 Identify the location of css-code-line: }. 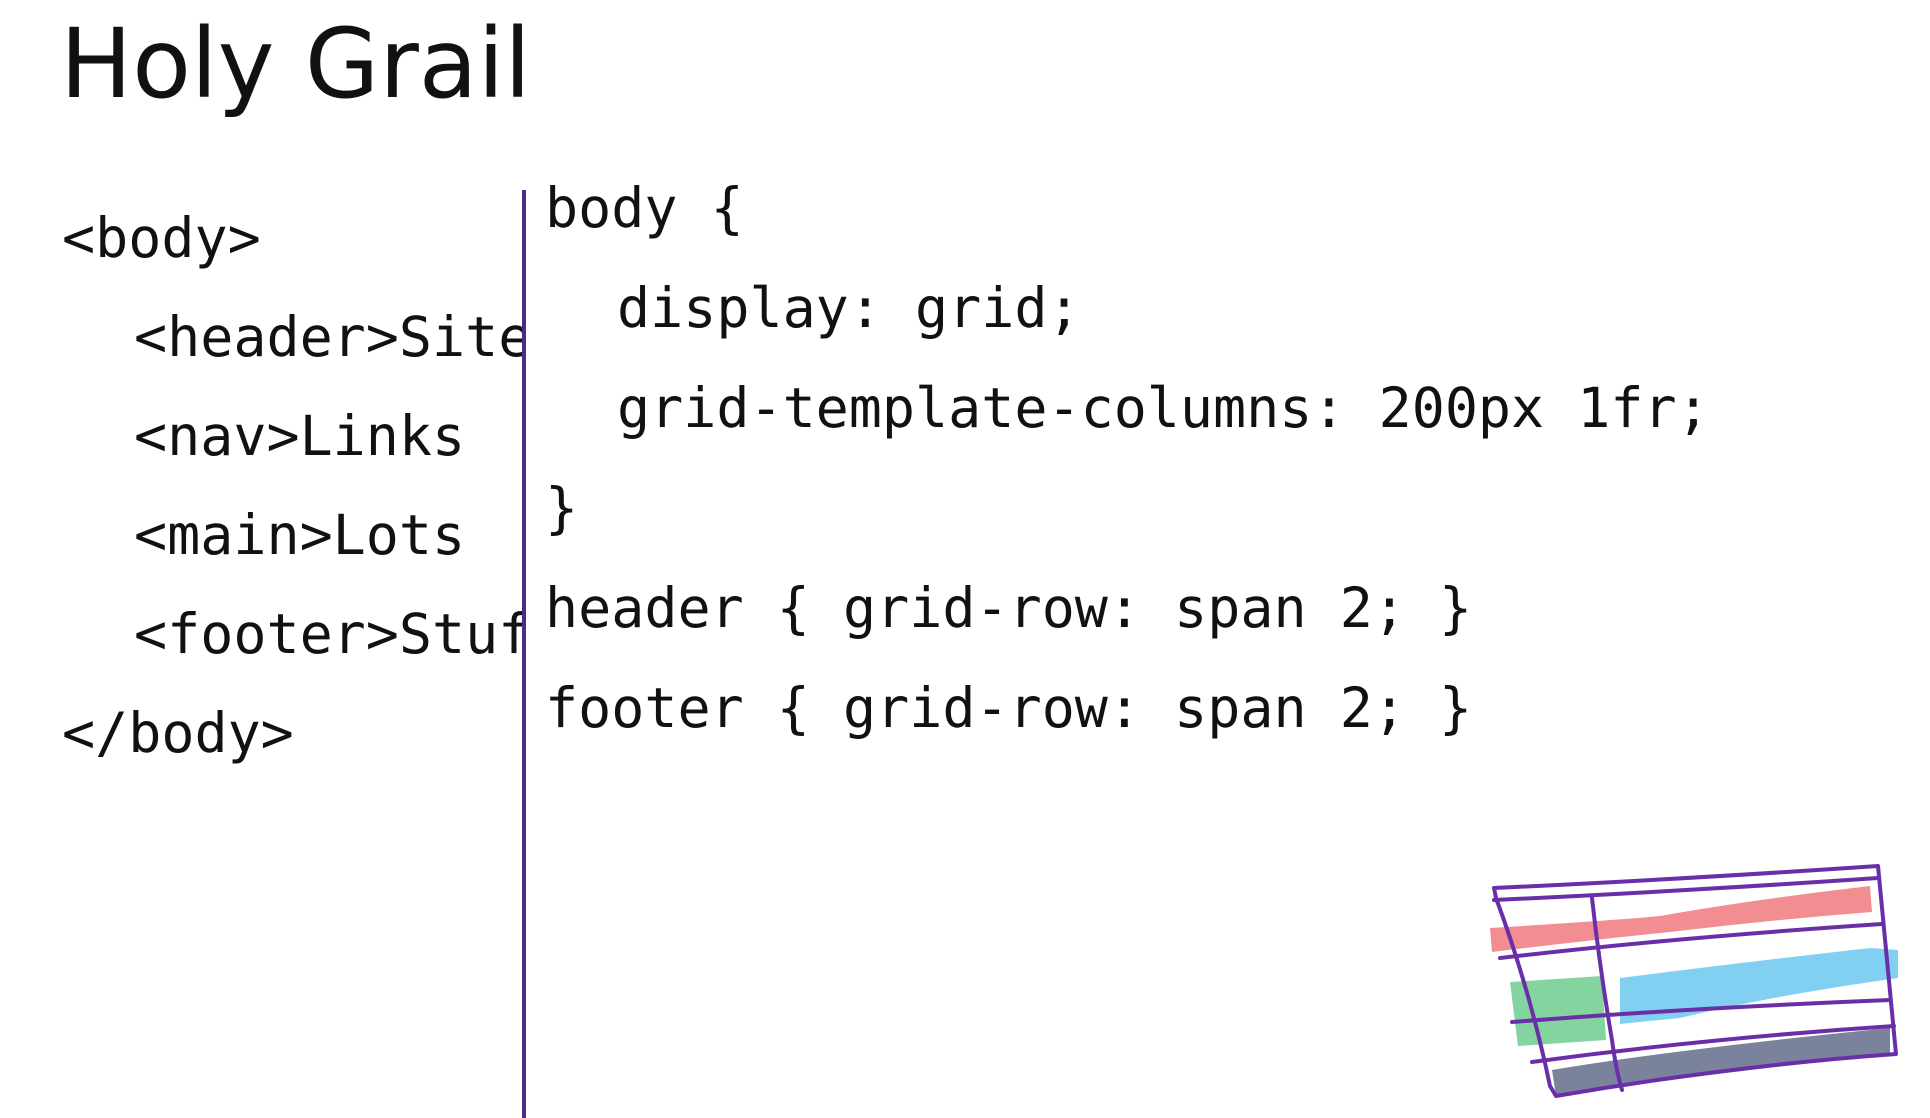
(562, 508).